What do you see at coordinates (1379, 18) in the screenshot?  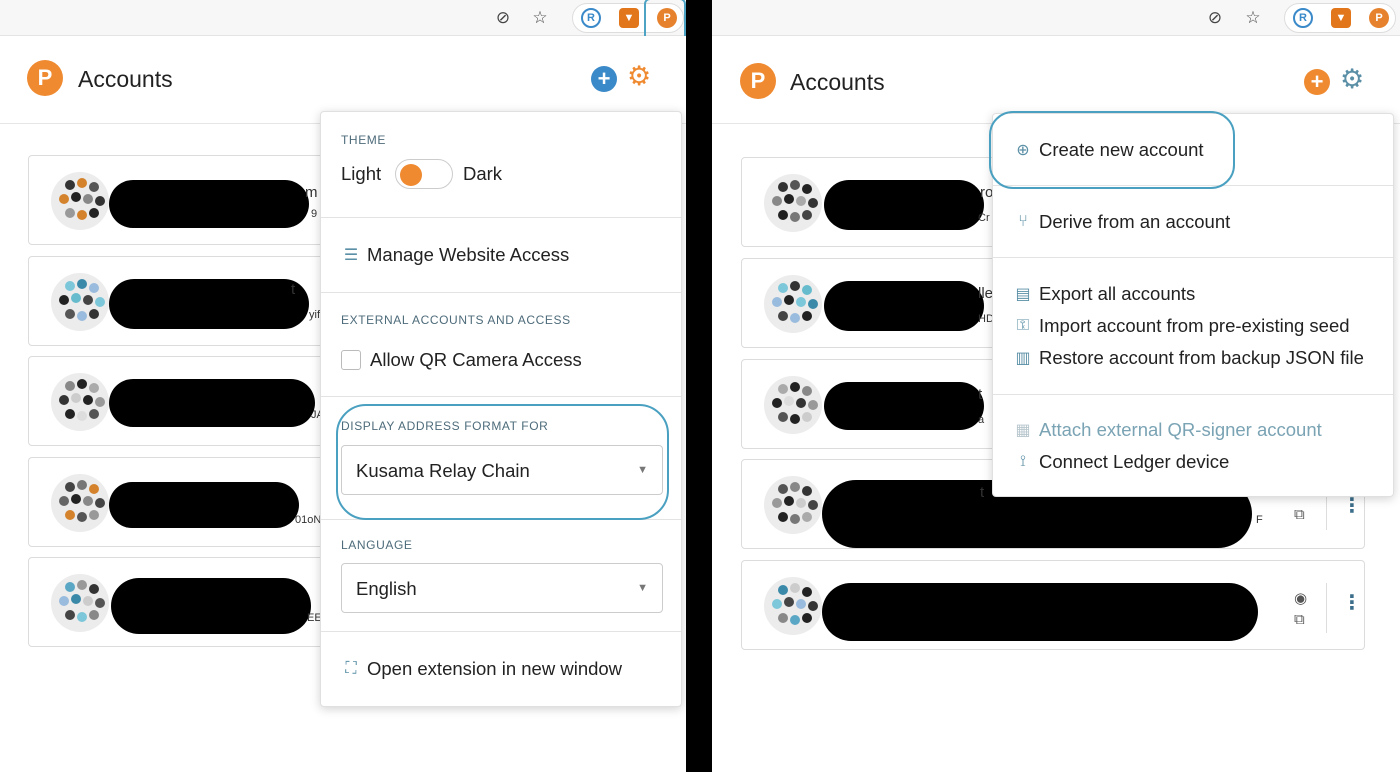 I see `polkadot-extension-icon: P` at bounding box center [1379, 18].